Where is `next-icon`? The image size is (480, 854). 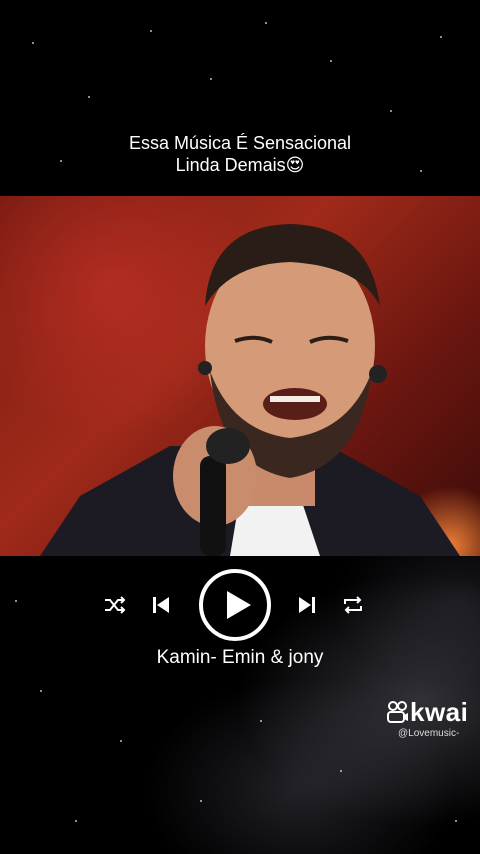 next-icon is located at coordinates (307, 605).